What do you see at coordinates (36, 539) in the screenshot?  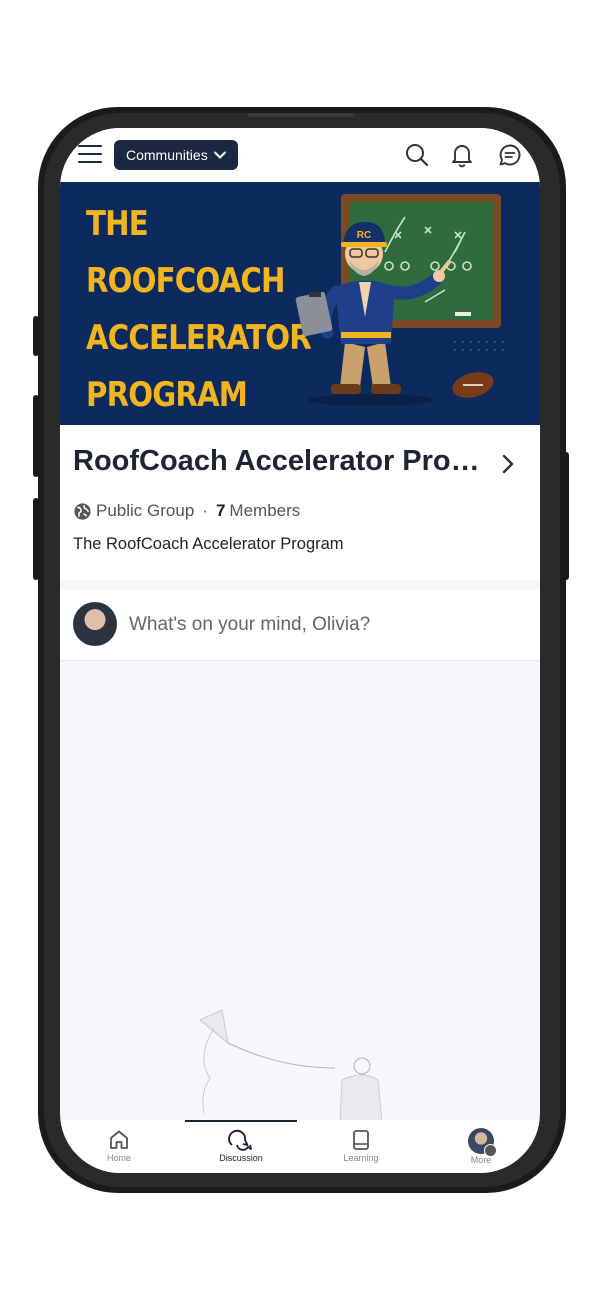 I see `volume-down-button` at bounding box center [36, 539].